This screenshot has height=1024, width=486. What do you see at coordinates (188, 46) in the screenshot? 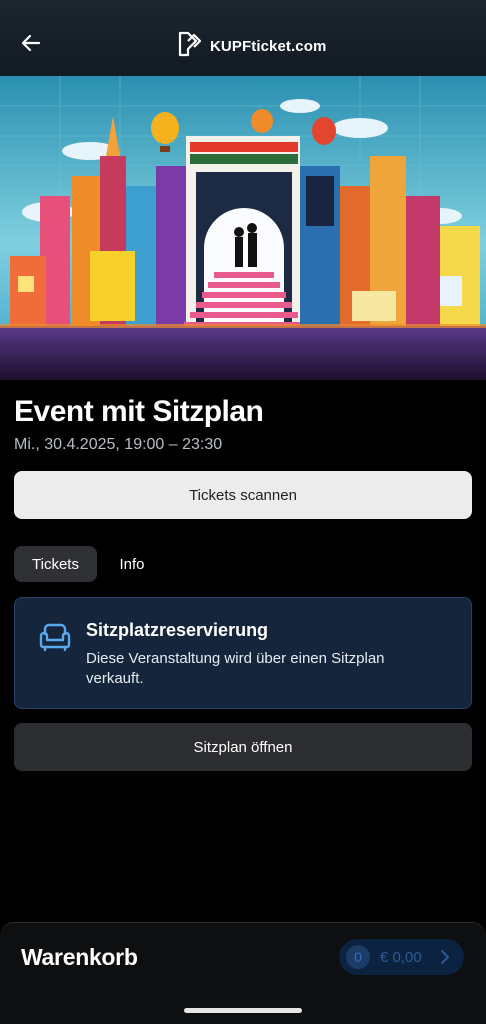
I see `kupf-logo-icon` at bounding box center [188, 46].